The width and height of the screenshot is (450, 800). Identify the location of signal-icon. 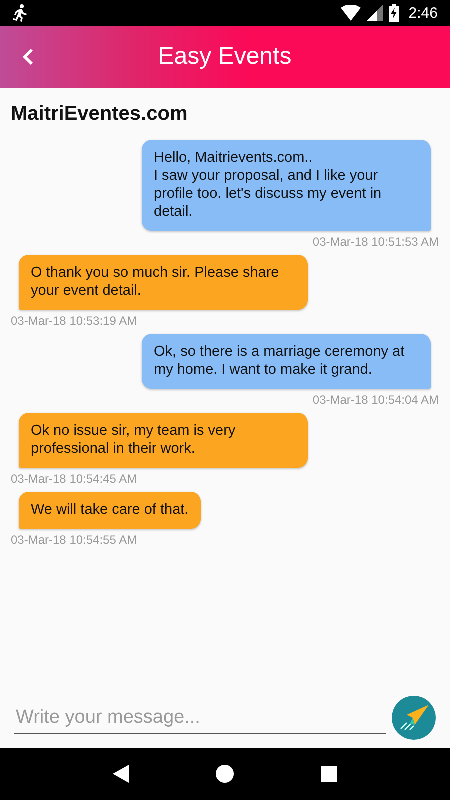
(374, 13).